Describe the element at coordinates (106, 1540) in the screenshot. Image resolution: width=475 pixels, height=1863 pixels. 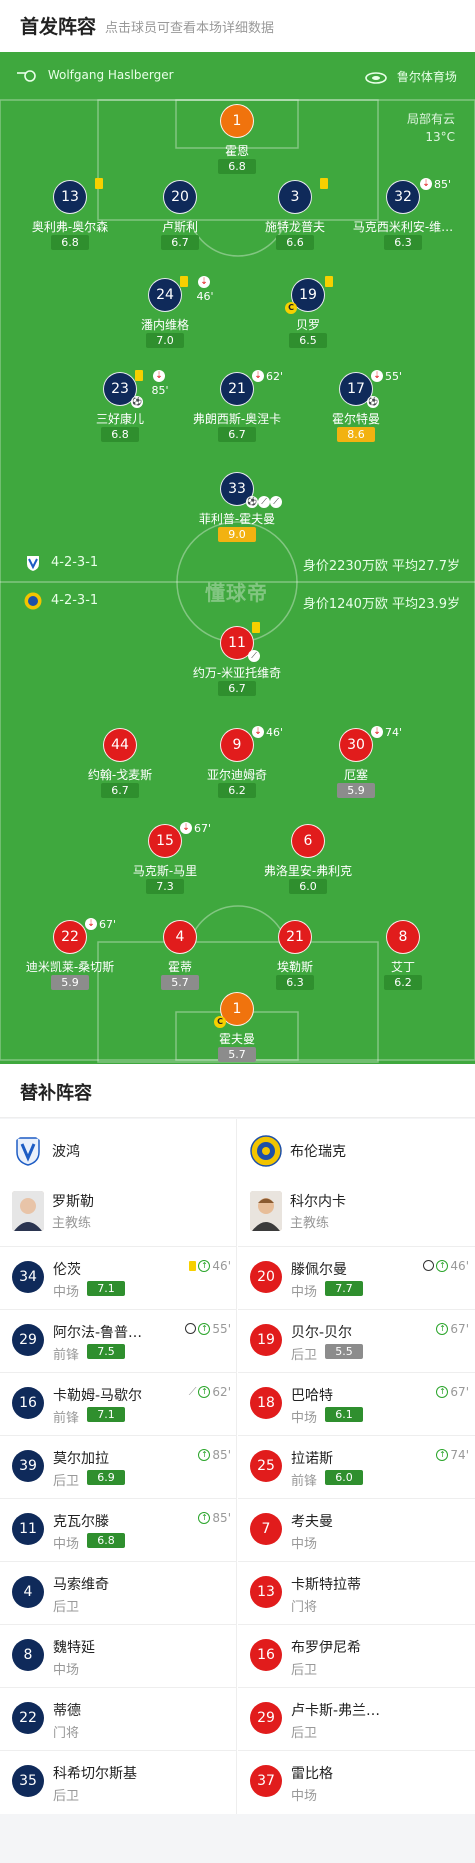
I see `sub-rating: 6.8` at that location.